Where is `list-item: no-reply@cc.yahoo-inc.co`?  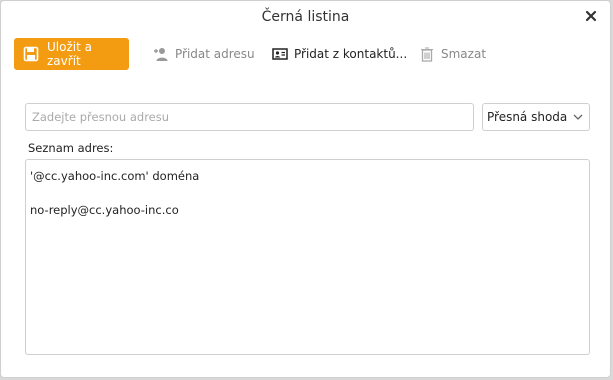
list-item: no-reply@cc.yahoo-inc.co is located at coordinates (104, 210).